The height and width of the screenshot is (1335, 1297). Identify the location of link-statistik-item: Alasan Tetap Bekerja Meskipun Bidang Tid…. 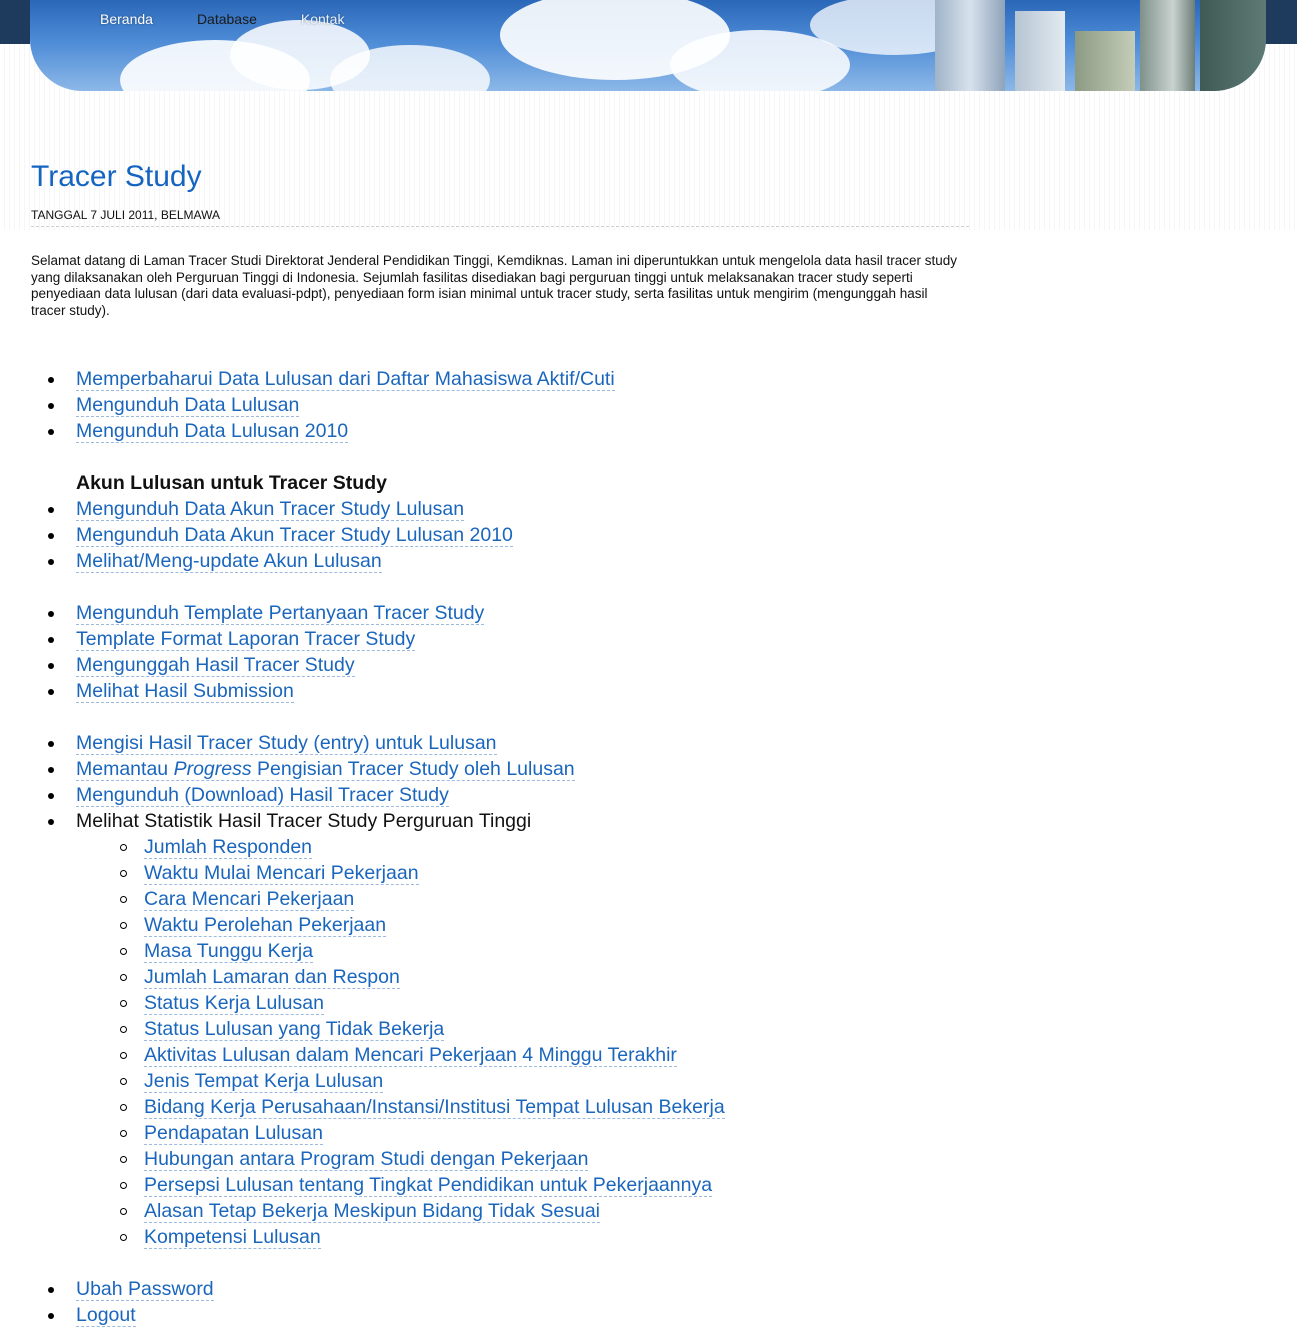
(372, 1211).